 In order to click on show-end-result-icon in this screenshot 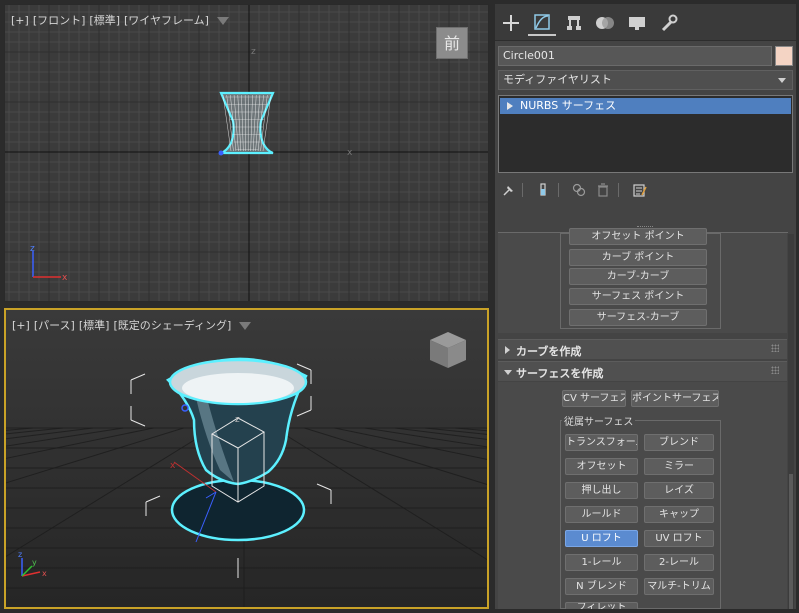, I will do `click(543, 189)`.